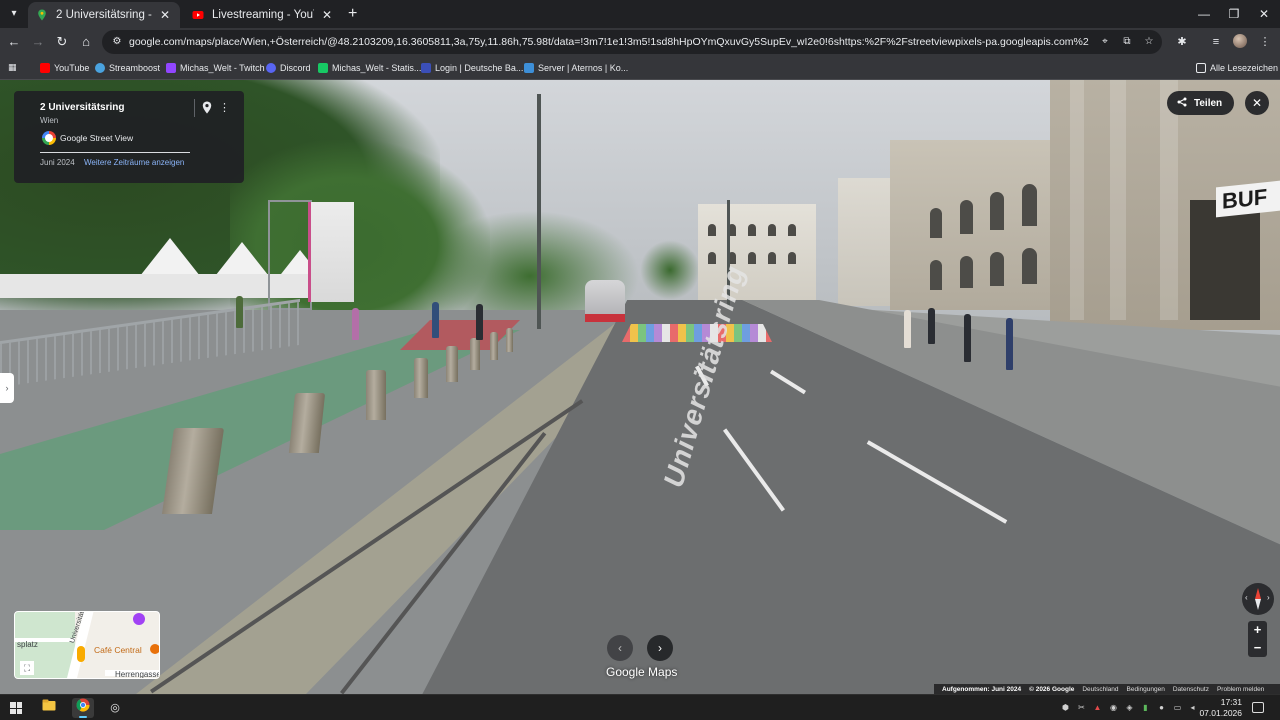 Image resolution: width=1280 pixels, height=720 pixels. Describe the element at coordinates (1127, 42) in the screenshot. I see `install-app-icon: ⧉` at that location.